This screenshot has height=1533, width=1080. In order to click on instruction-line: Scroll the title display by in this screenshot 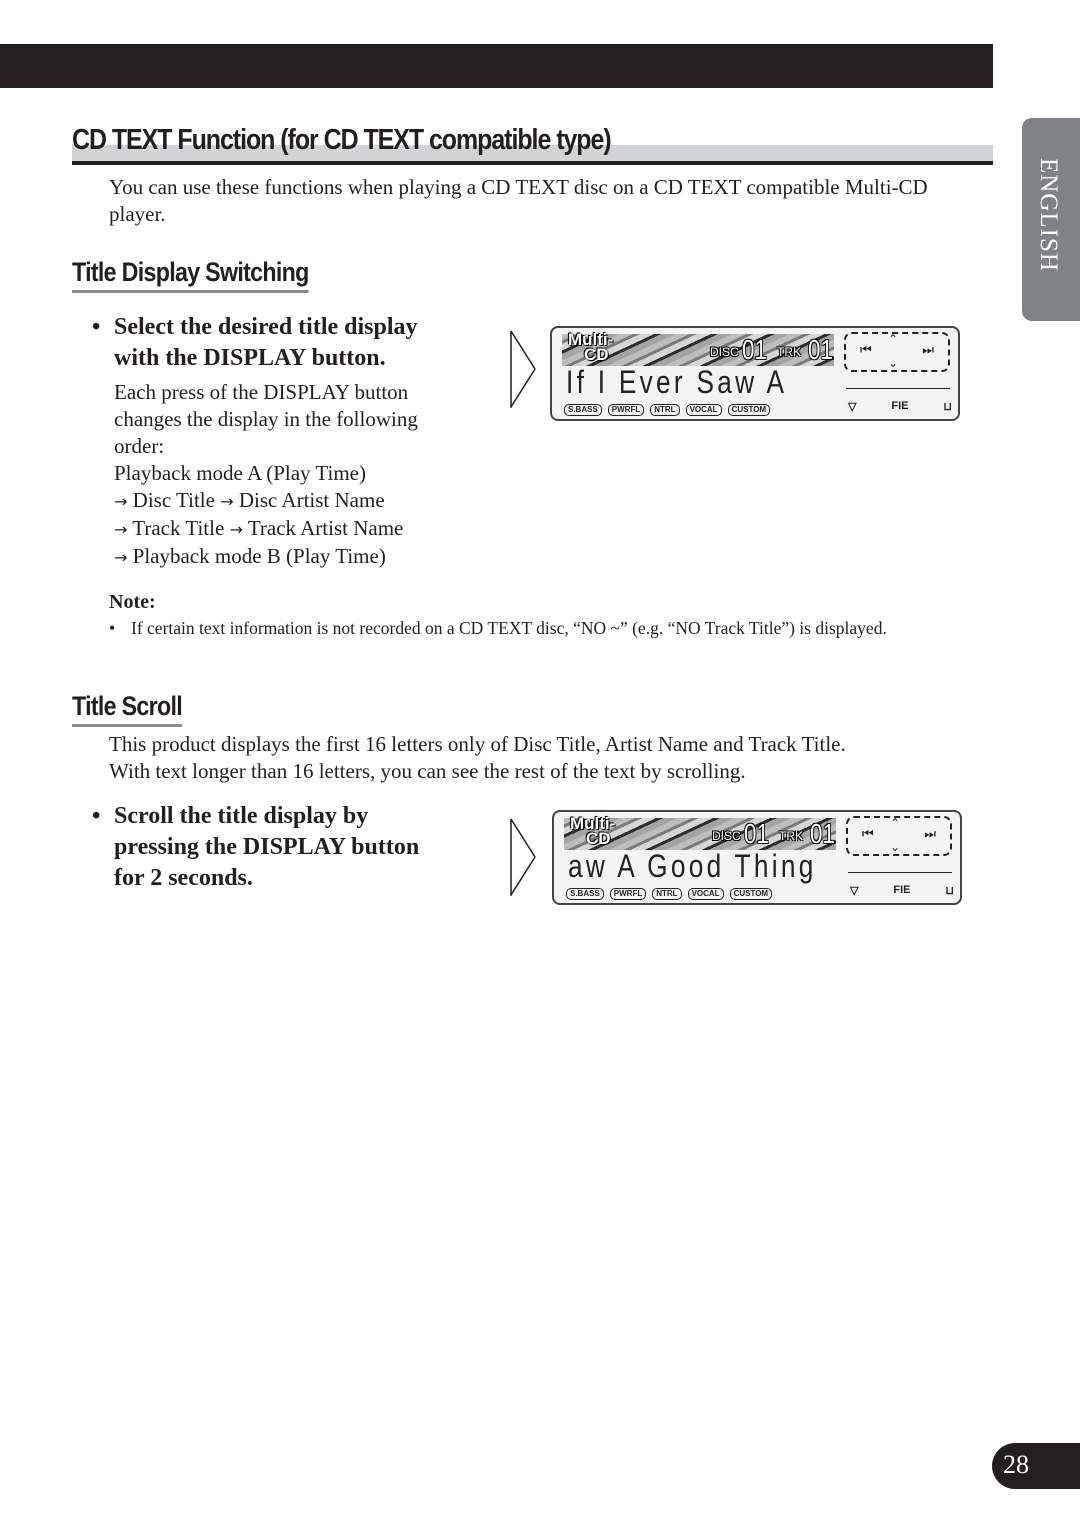, I will do `click(241, 816)`.